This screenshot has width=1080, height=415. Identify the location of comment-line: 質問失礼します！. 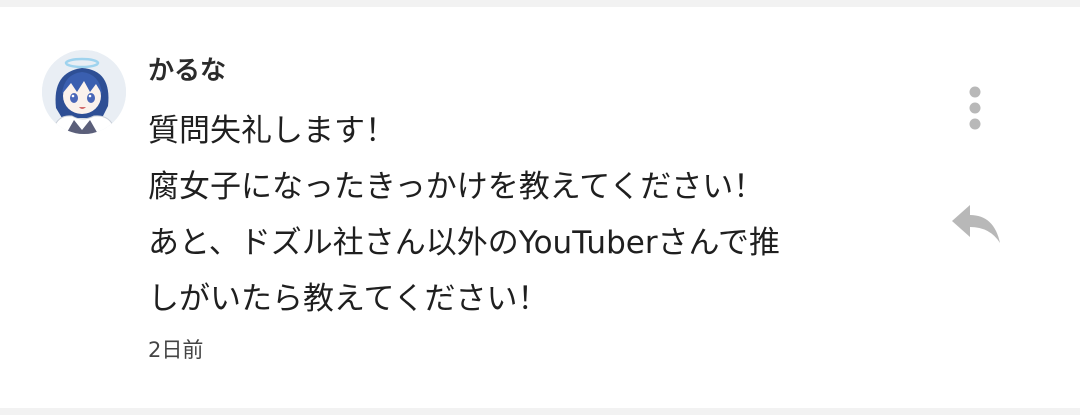
(272, 131).